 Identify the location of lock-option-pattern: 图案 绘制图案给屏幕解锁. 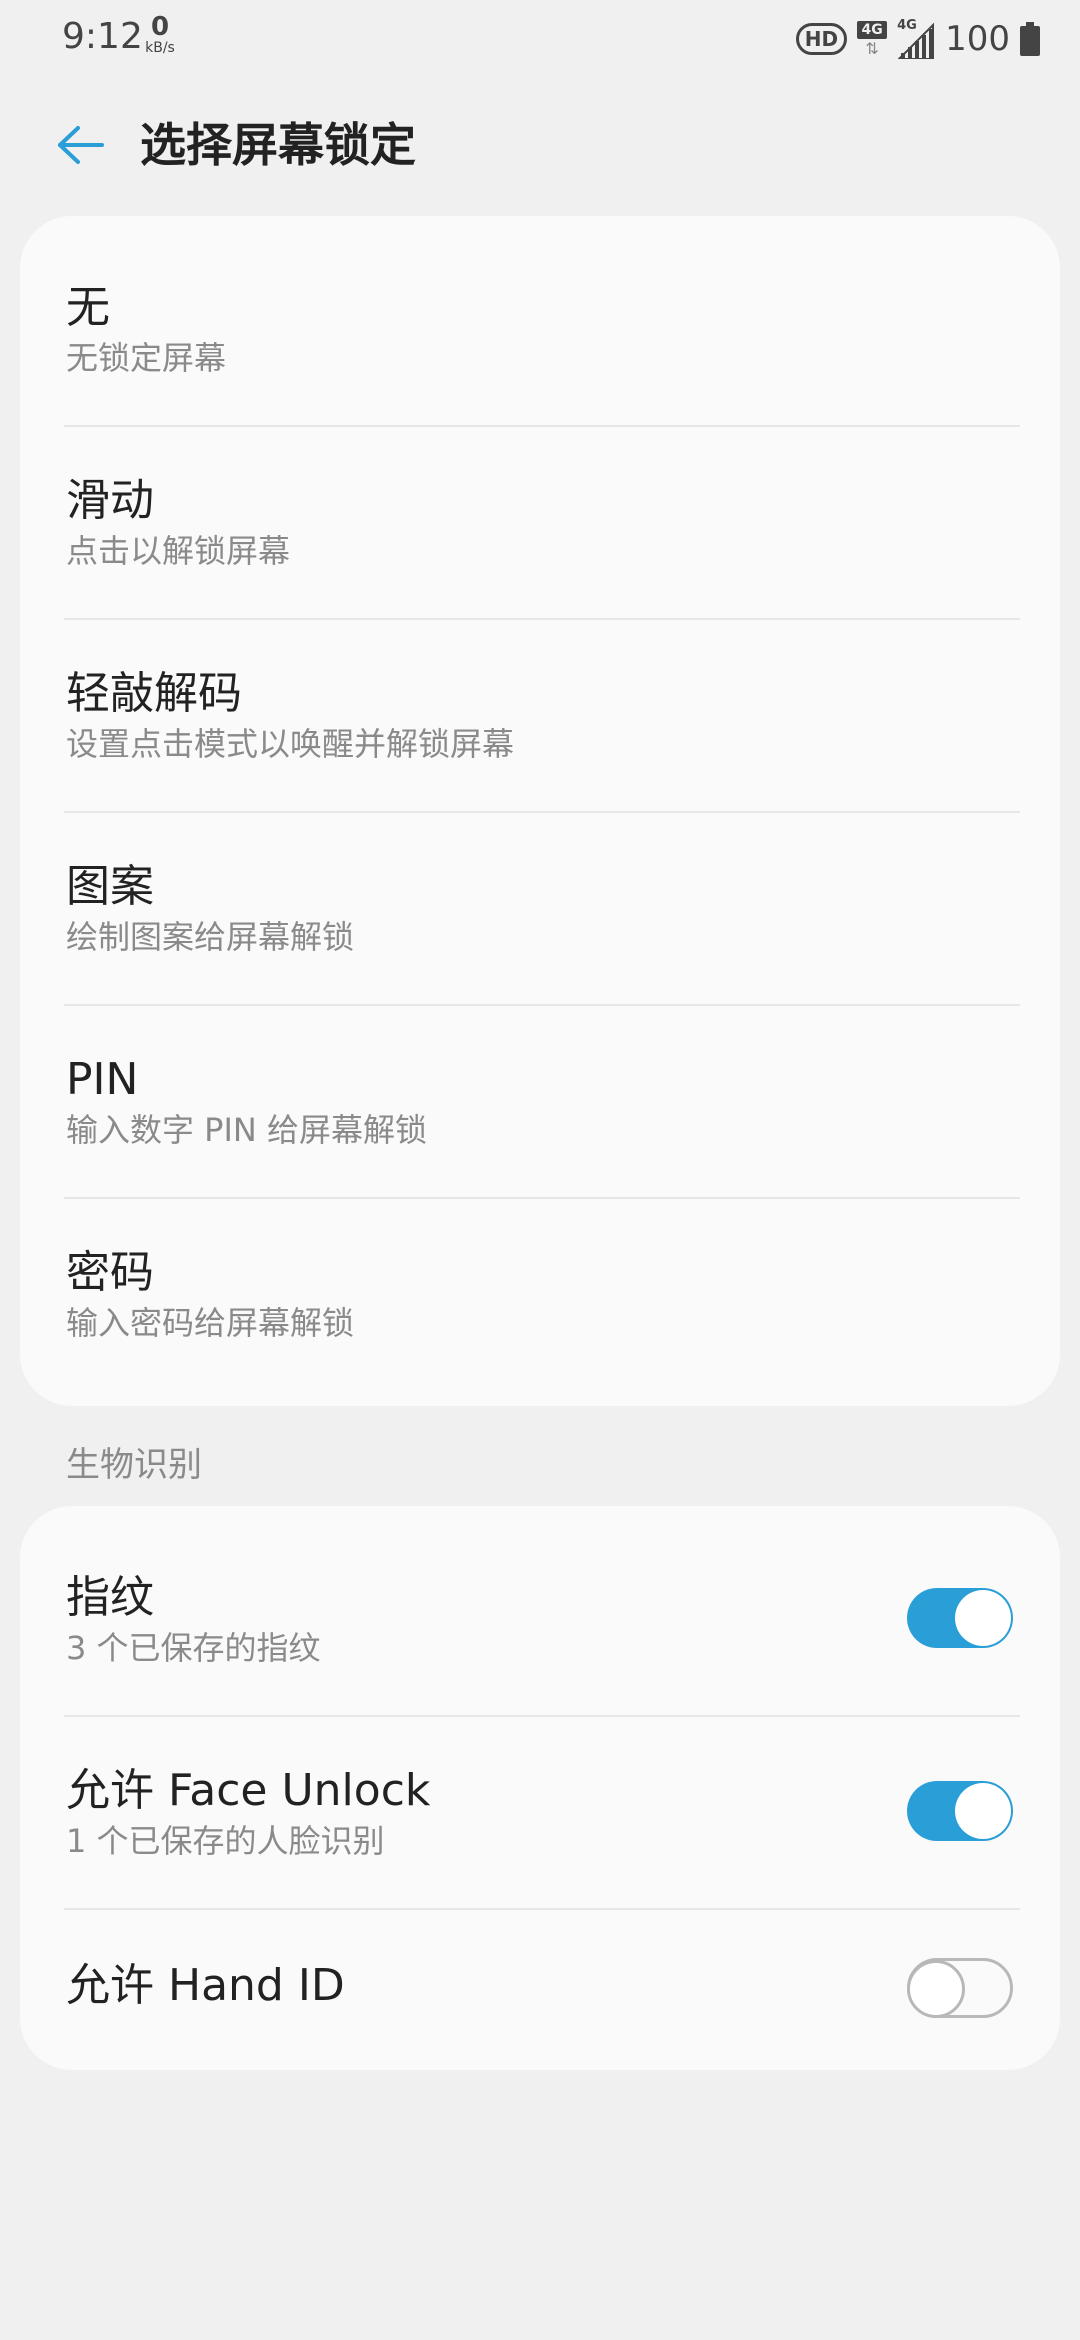
(540, 891).